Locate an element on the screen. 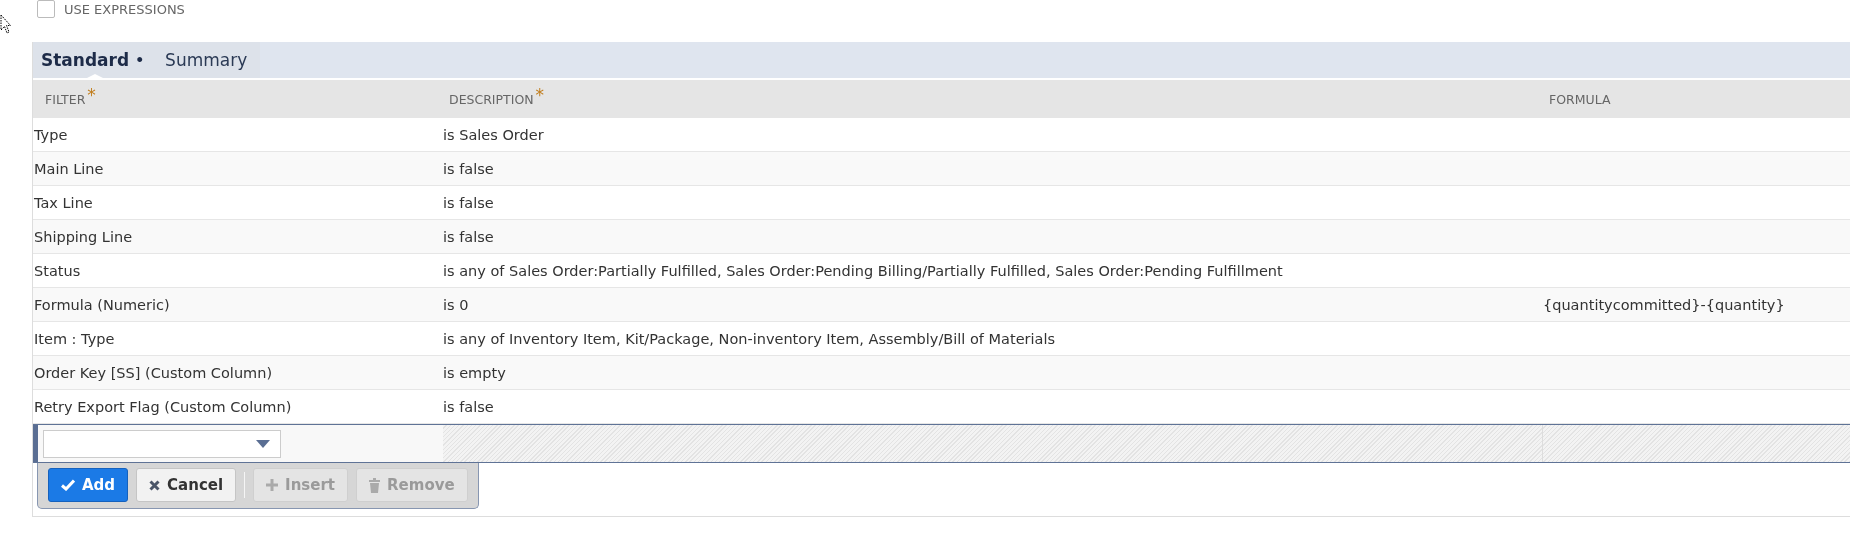  filter-dropdown is located at coordinates (162, 443).